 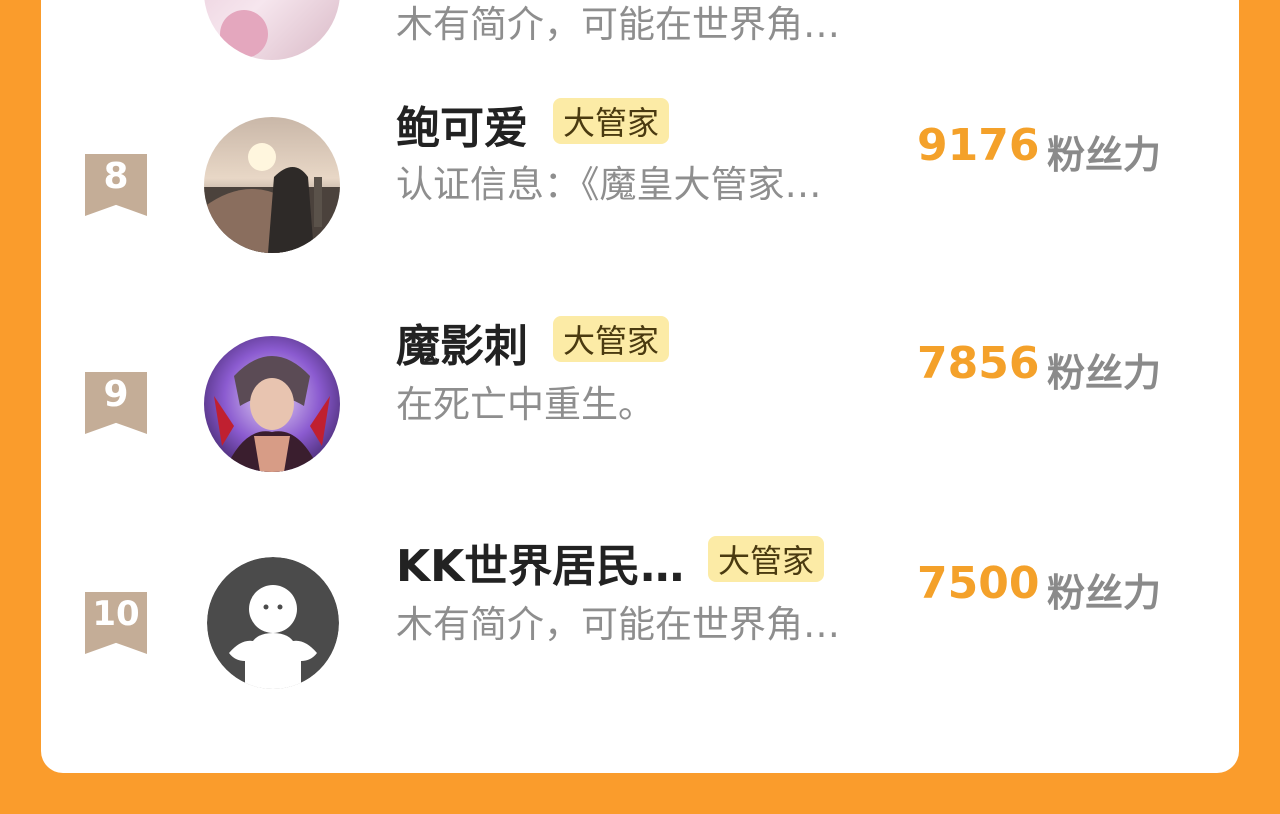 What do you see at coordinates (116, 403) in the screenshot?
I see `rank-badge: 9` at bounding box center [116, 403].